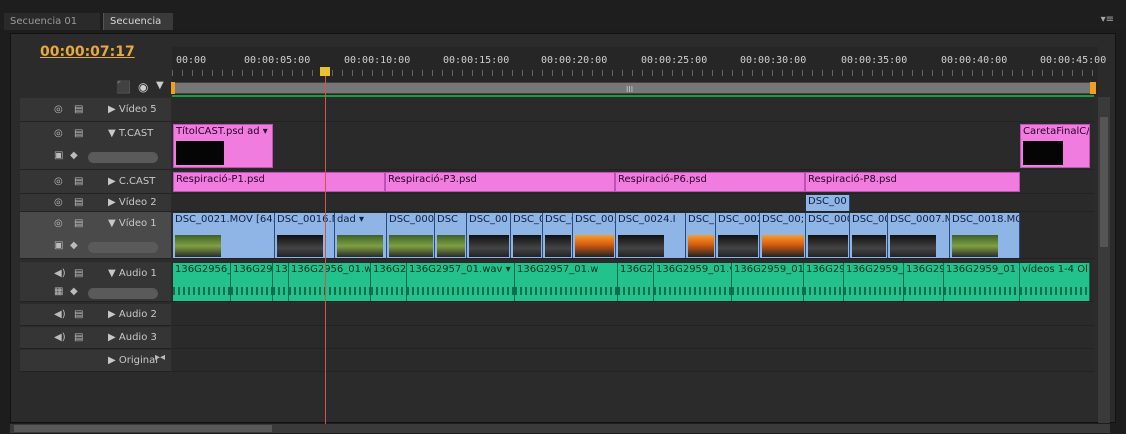 The height and width of the screenshot is (434, 1126). What do you see at coordinates (132, 273) in the screenshot?
I see `track-name: ▼ Audio 1` at bounding box center [132, 273].